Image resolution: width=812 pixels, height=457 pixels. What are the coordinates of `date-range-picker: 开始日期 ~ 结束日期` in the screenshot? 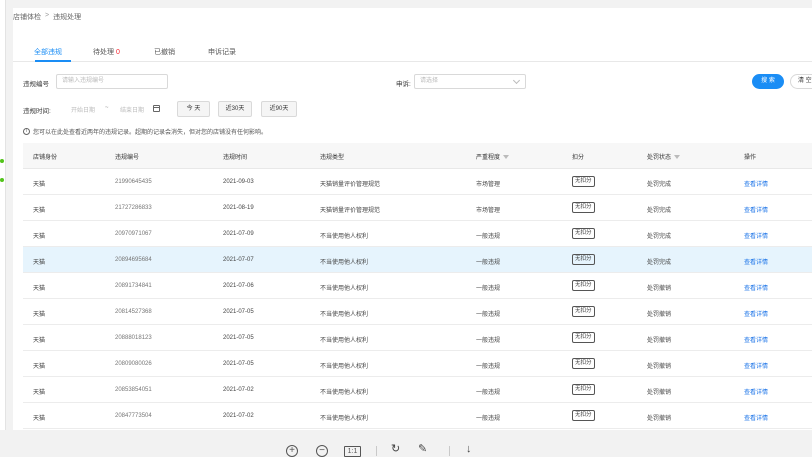 It's located at (113, 109).